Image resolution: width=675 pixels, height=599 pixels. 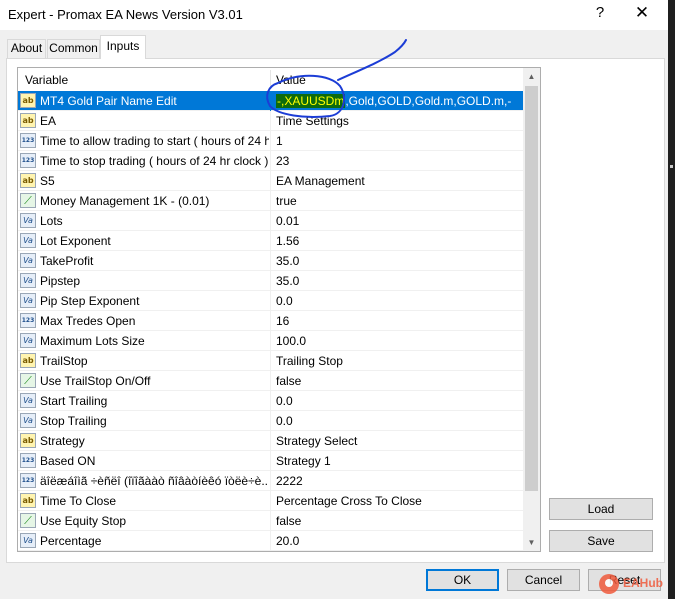 I want to click on table-row: Va Lot Exponent 1.56, so click(x=270, y=241).